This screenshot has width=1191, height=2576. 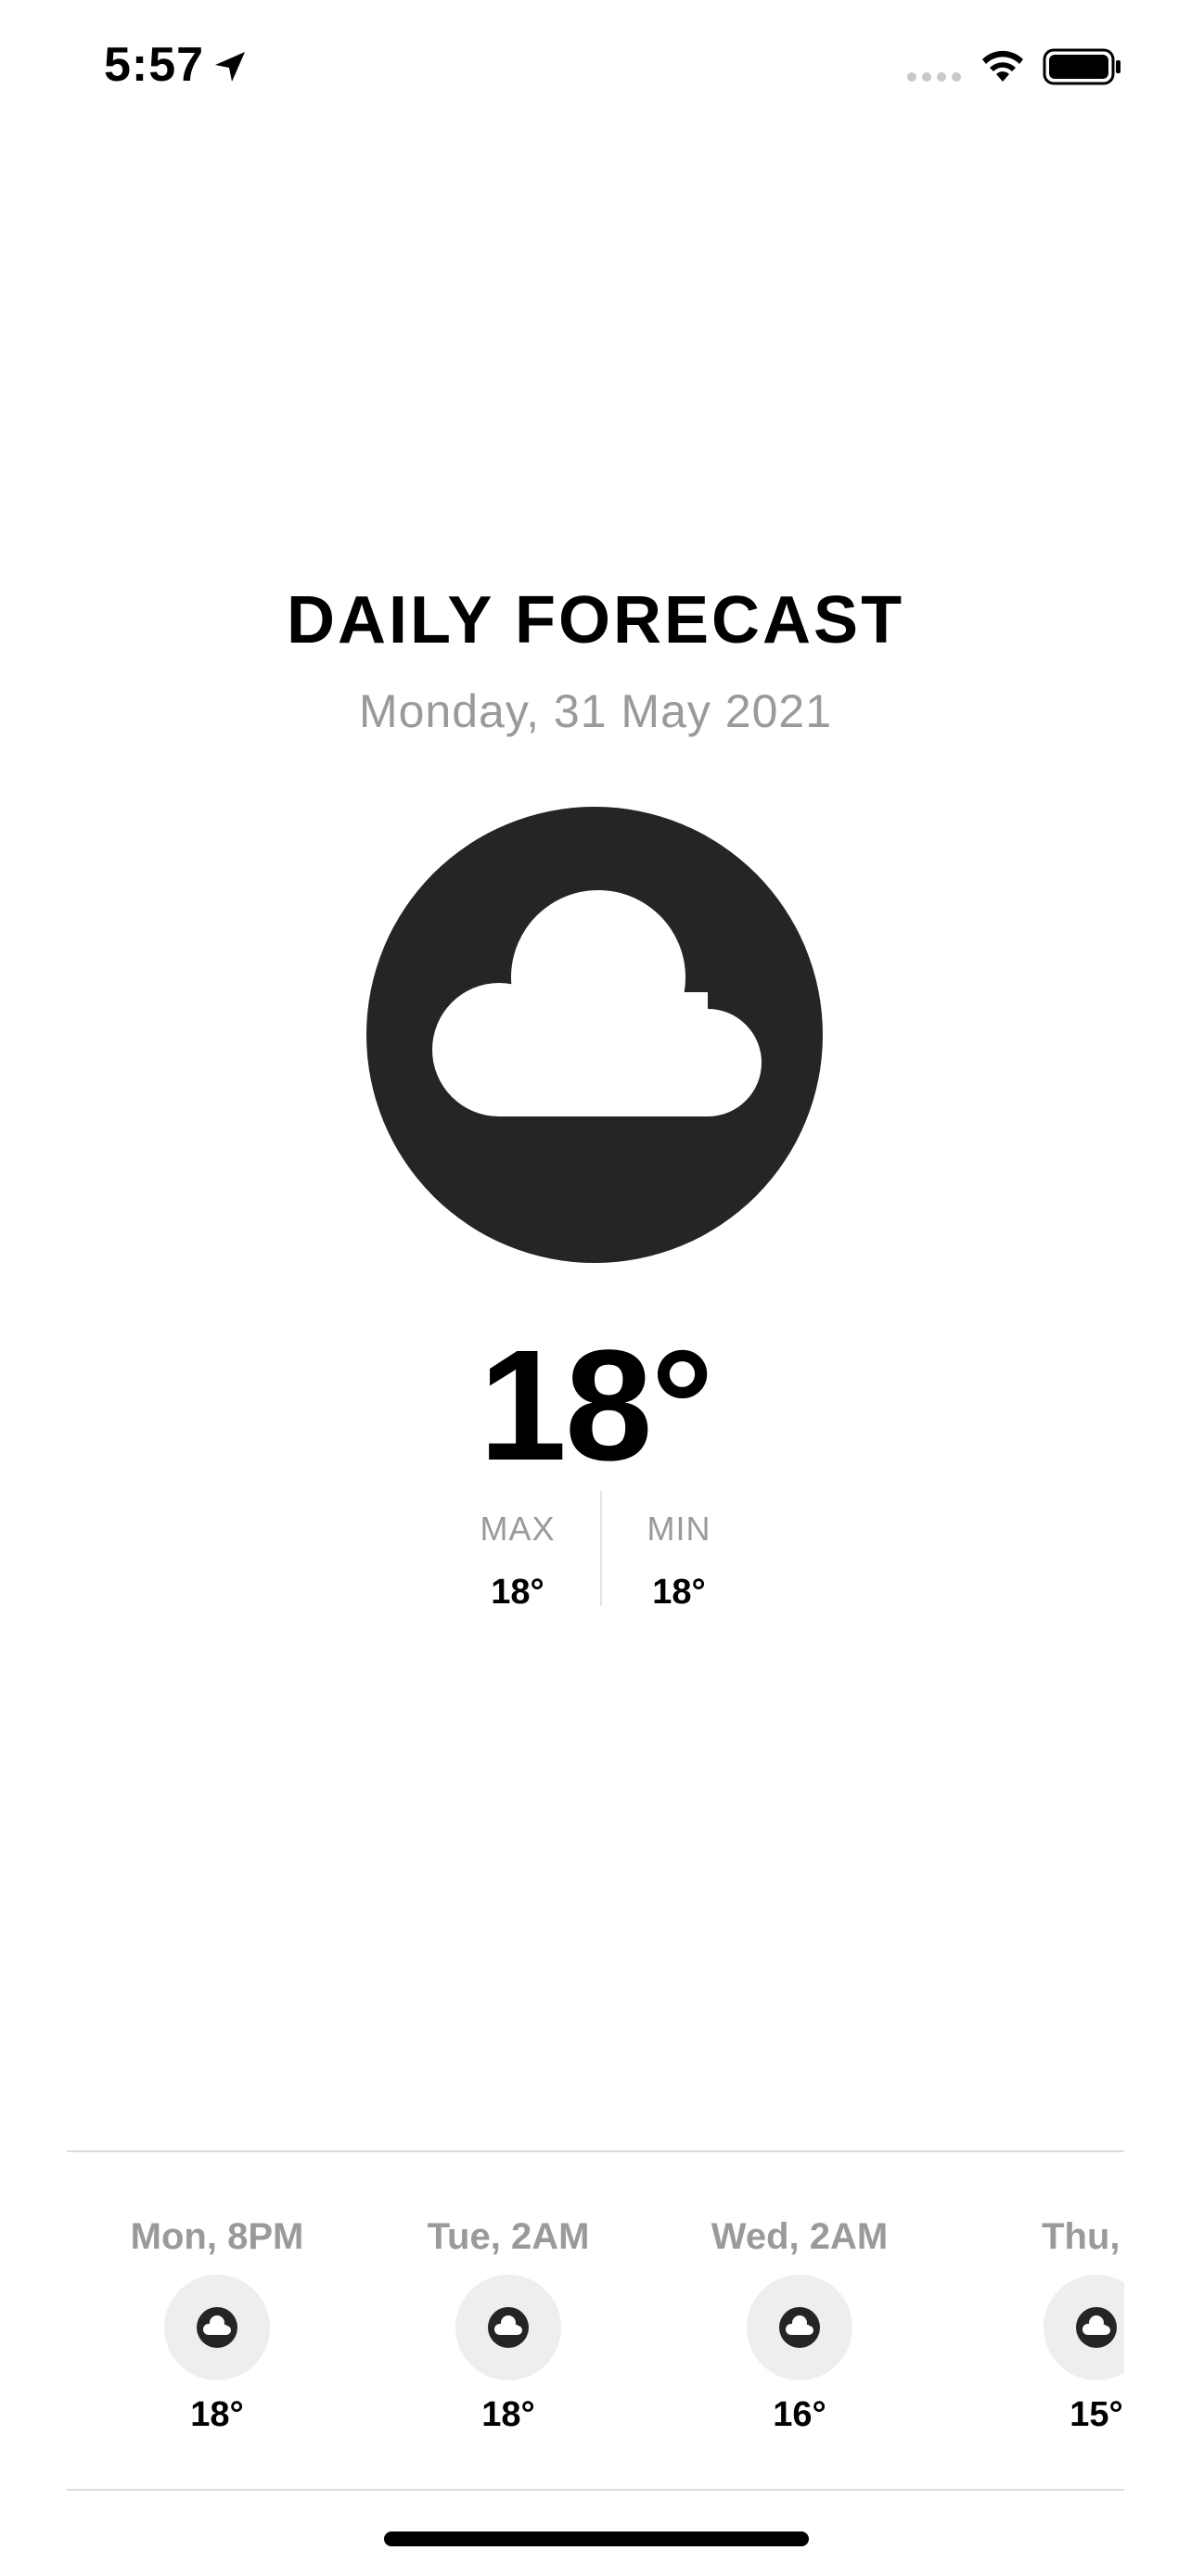 I want to click on hourly-item: Wed, 2AM 16°, so click(x=799, y=2293).